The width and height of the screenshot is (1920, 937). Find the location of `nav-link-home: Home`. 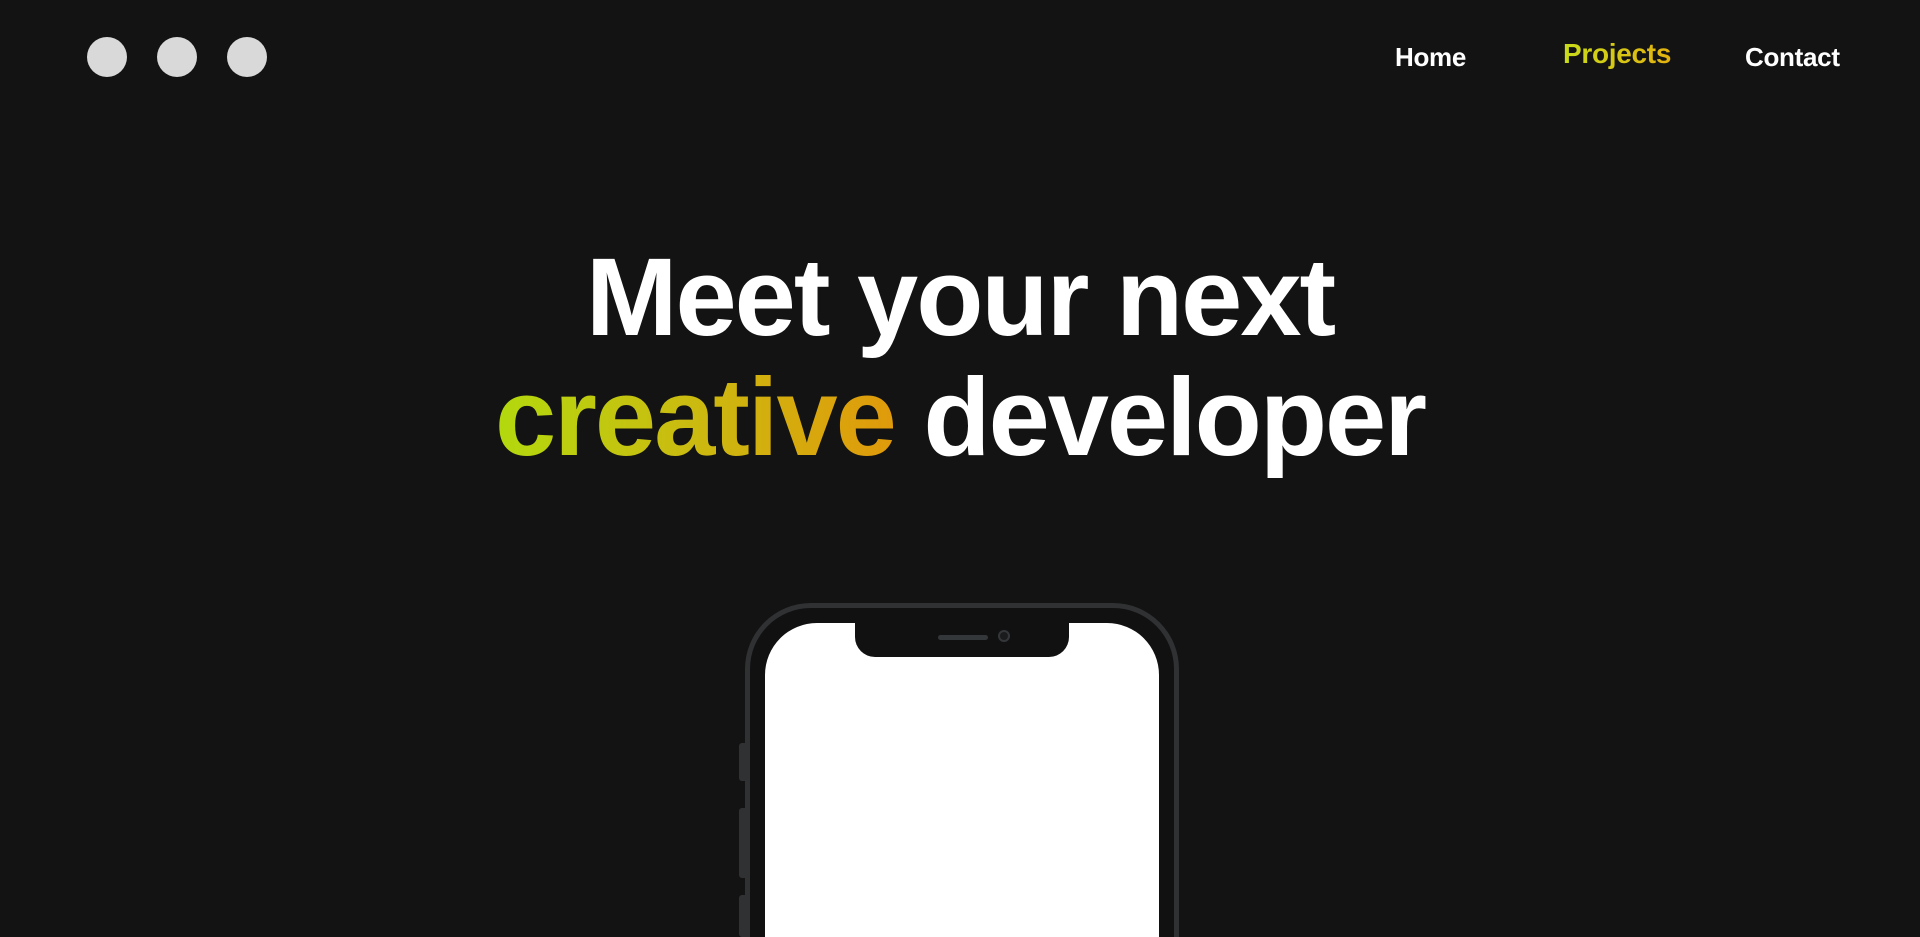

nav-link-home: Home is located at coordinates (1430, 57).